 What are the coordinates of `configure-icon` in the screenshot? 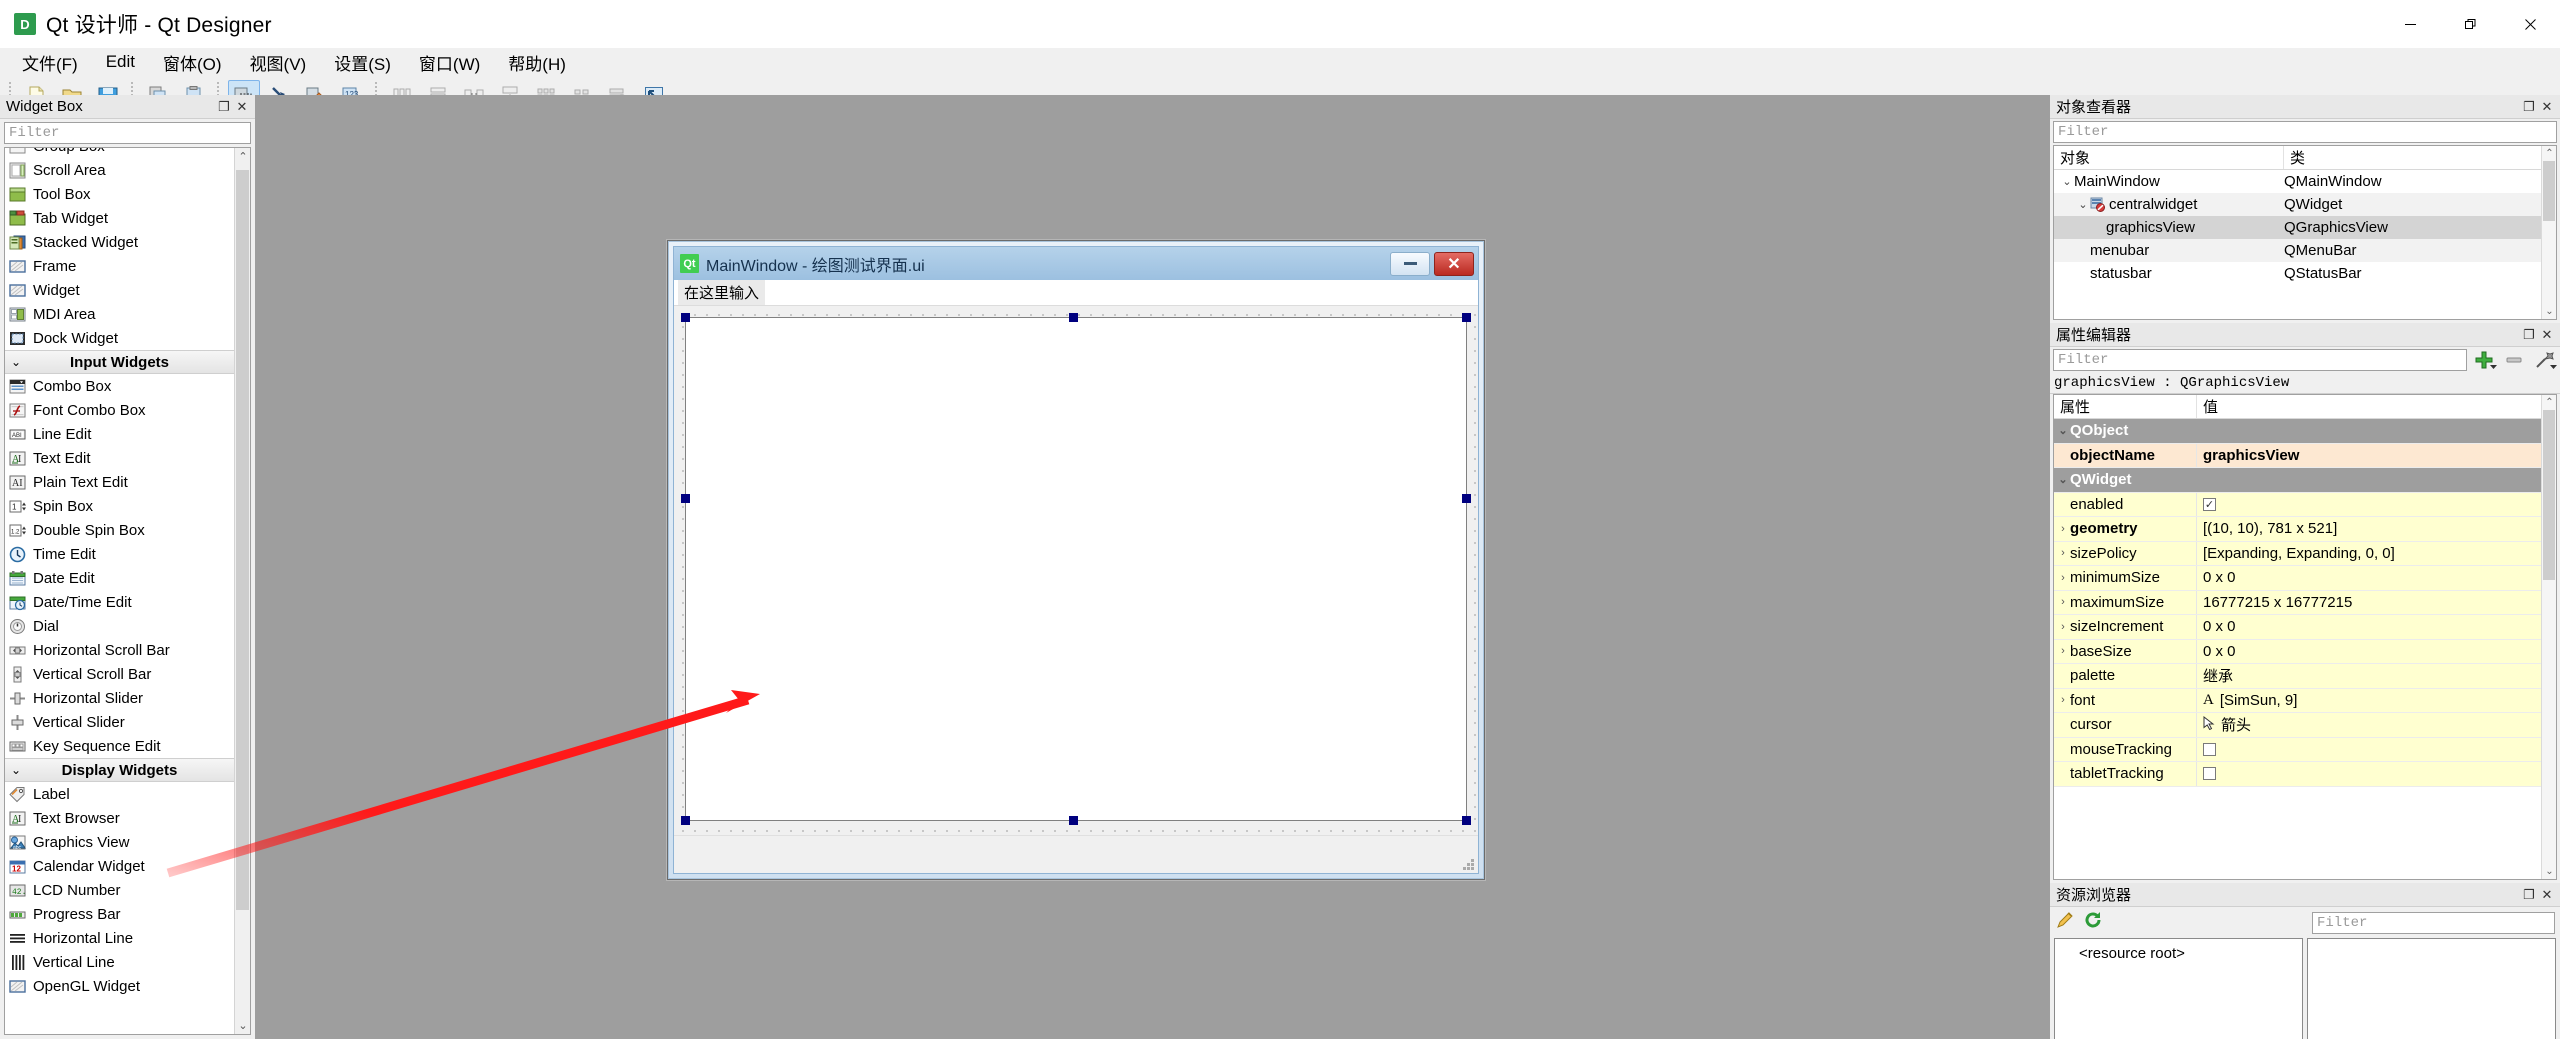 It's located at (2544, 360).